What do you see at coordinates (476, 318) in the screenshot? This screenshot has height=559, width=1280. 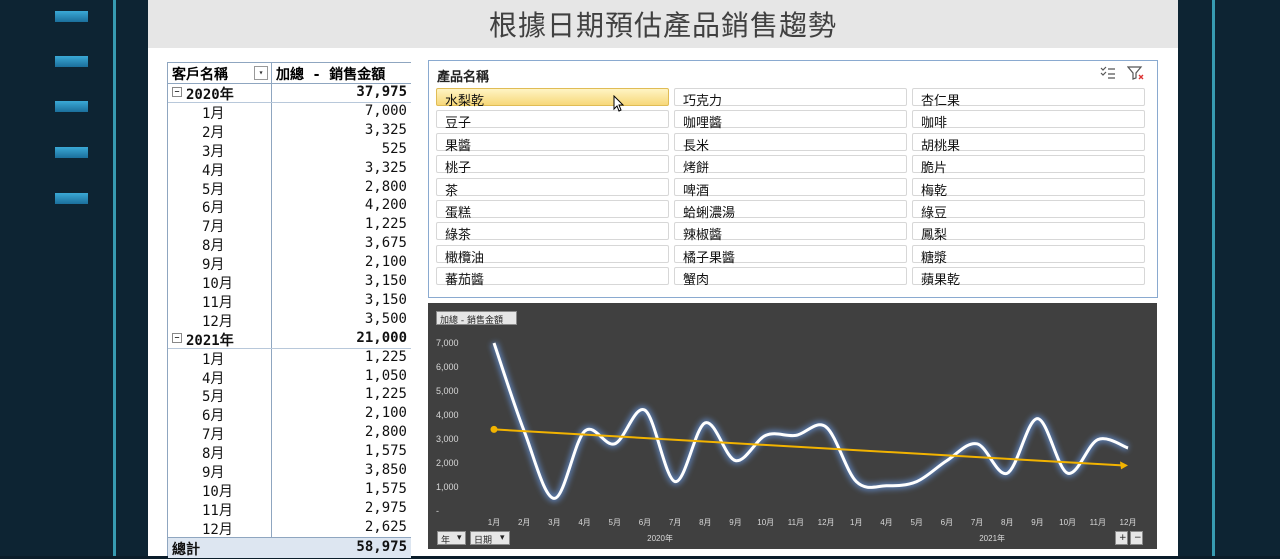 I see `value-field-button: 加總 - 銷售金額` at bounding box center [476, 318].